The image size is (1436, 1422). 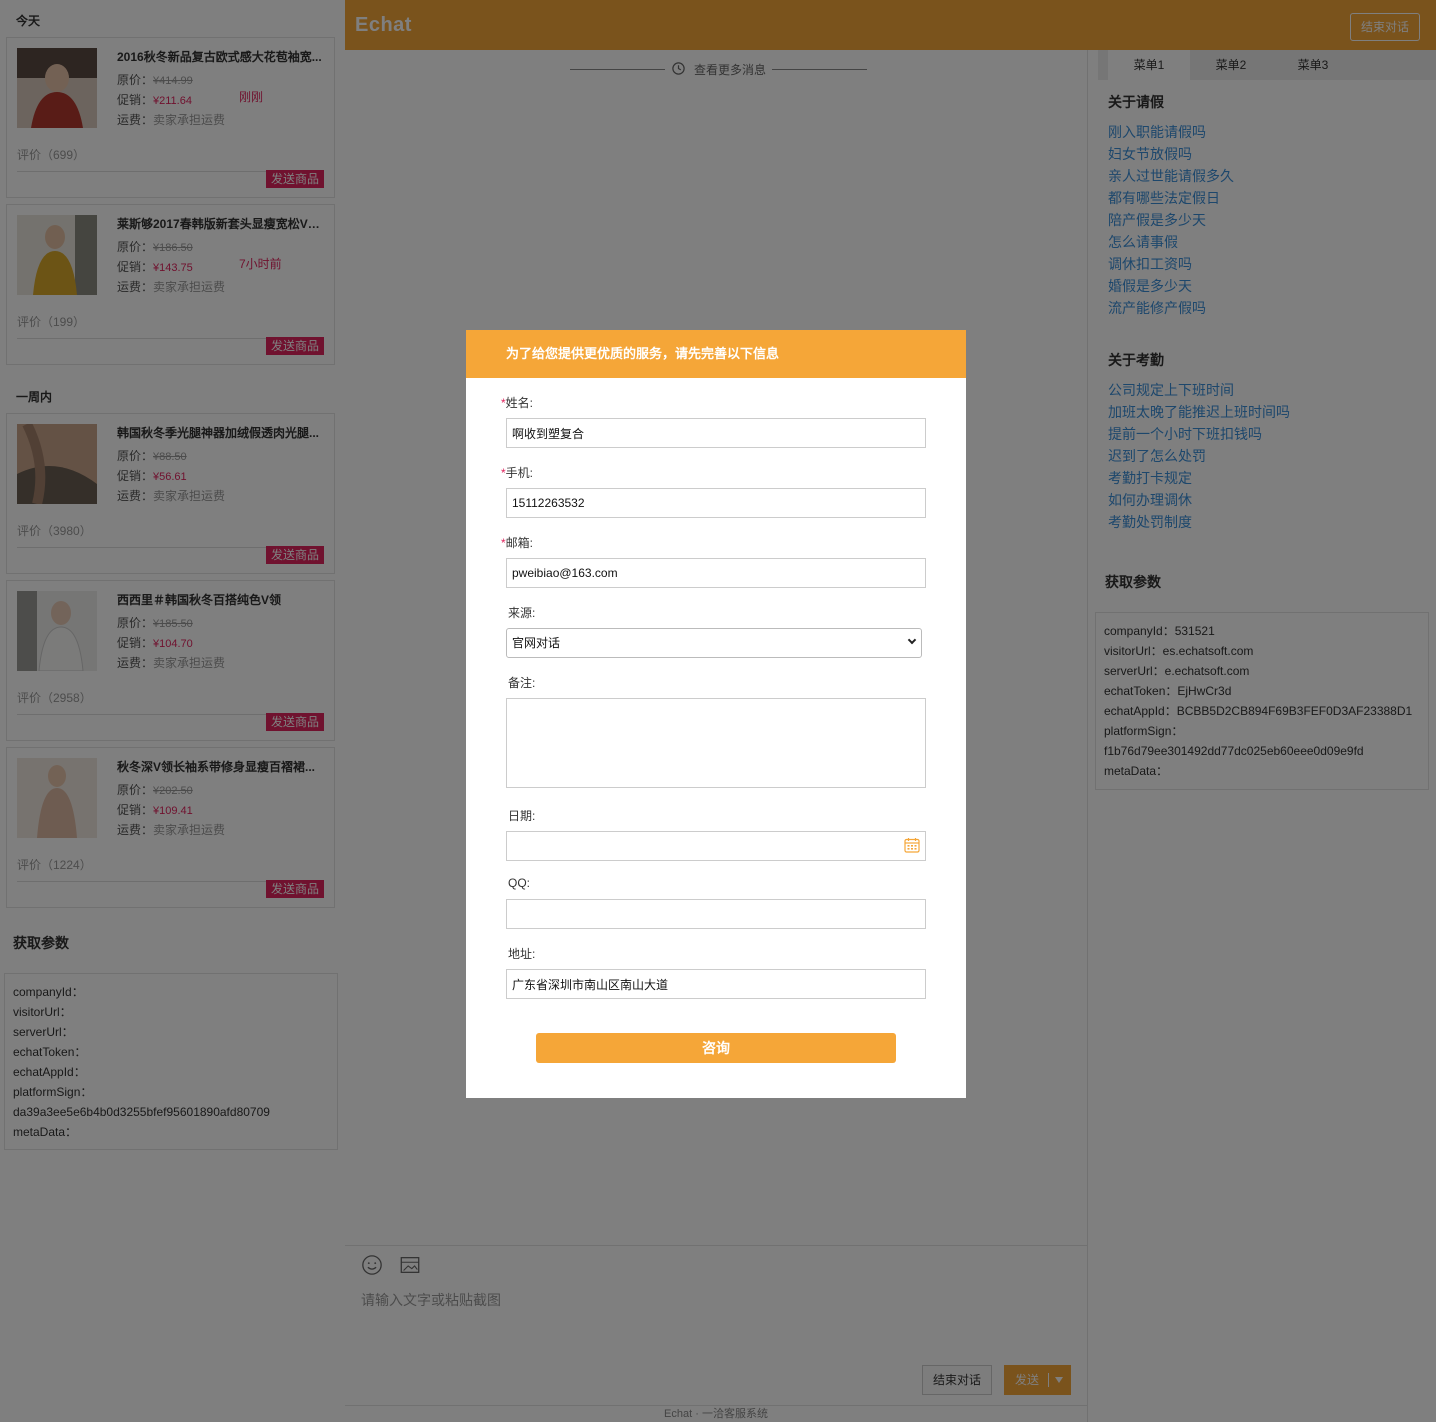 I want to click on address-label: 地址:, so click(x=522, y=954).